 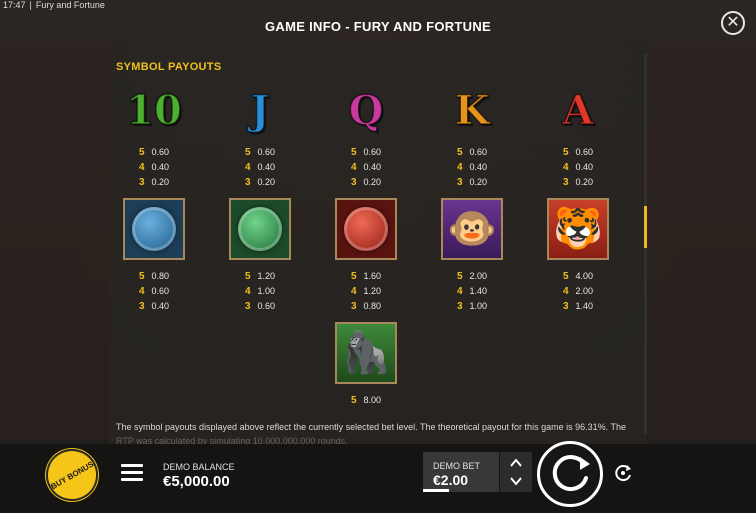 What do you see at coordinates (196, 481) in the screenshot?
I see `balance-value: €5,000.00` at bounding box center [196, 481].